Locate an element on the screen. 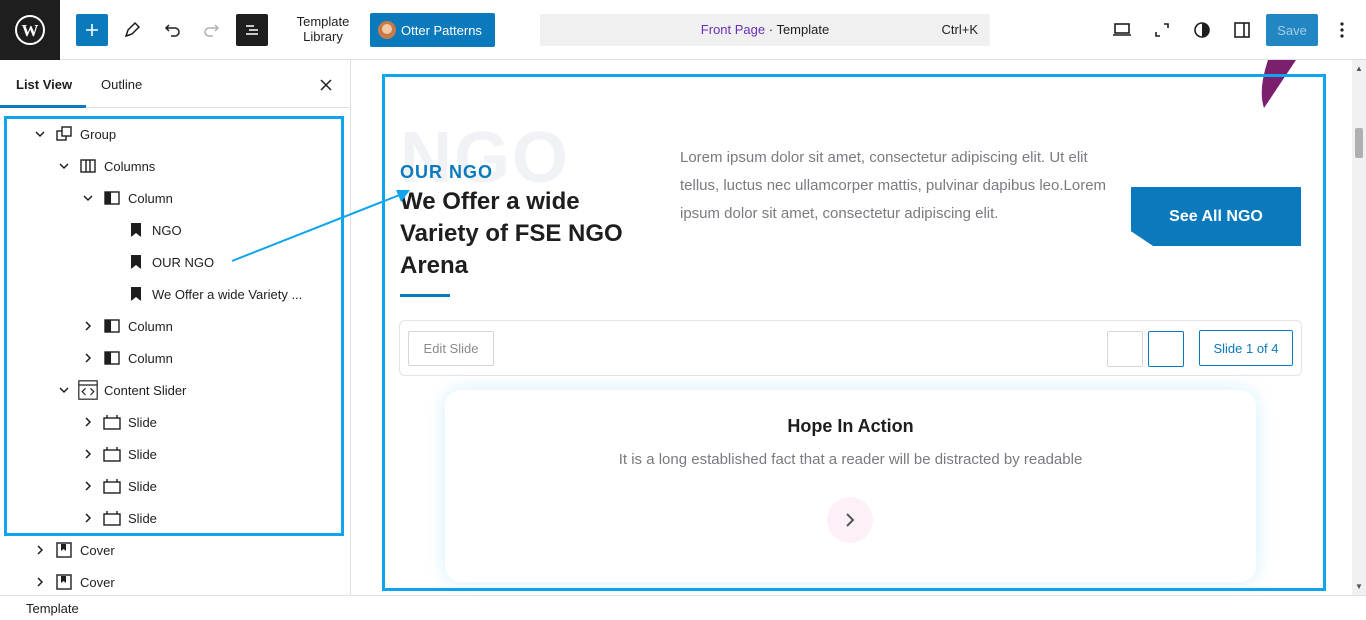  scroll-up-icon: ▲ is located at coordinates (1359, 68).